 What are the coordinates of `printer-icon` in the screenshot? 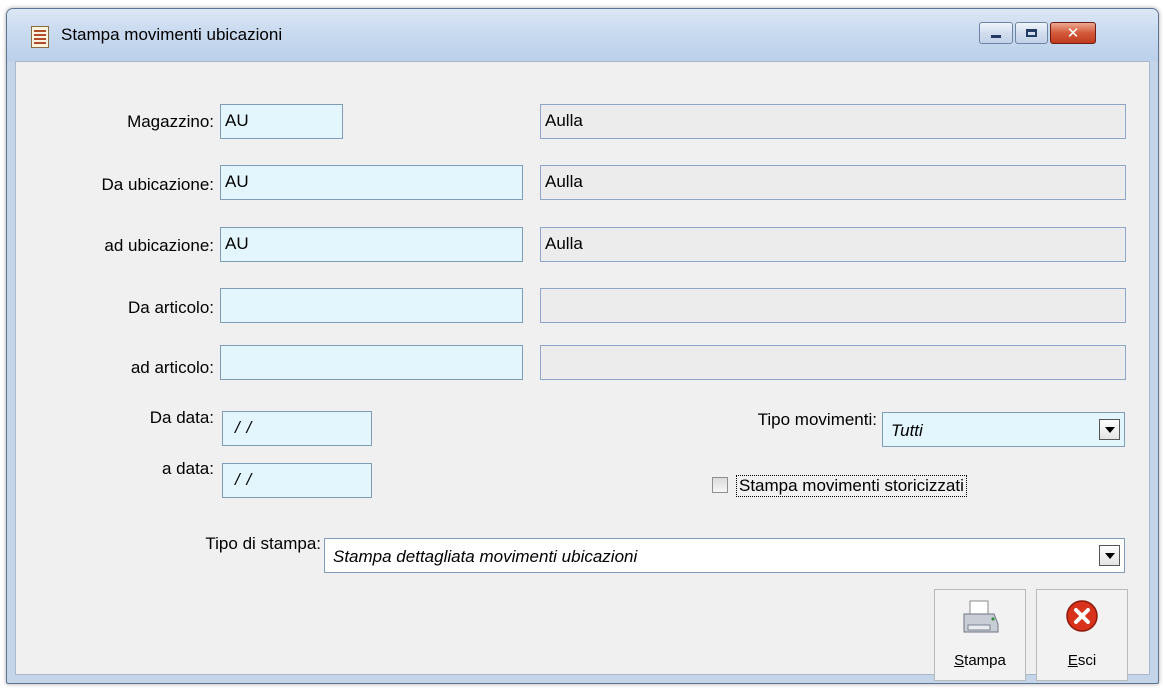 It's located at (981, 616).